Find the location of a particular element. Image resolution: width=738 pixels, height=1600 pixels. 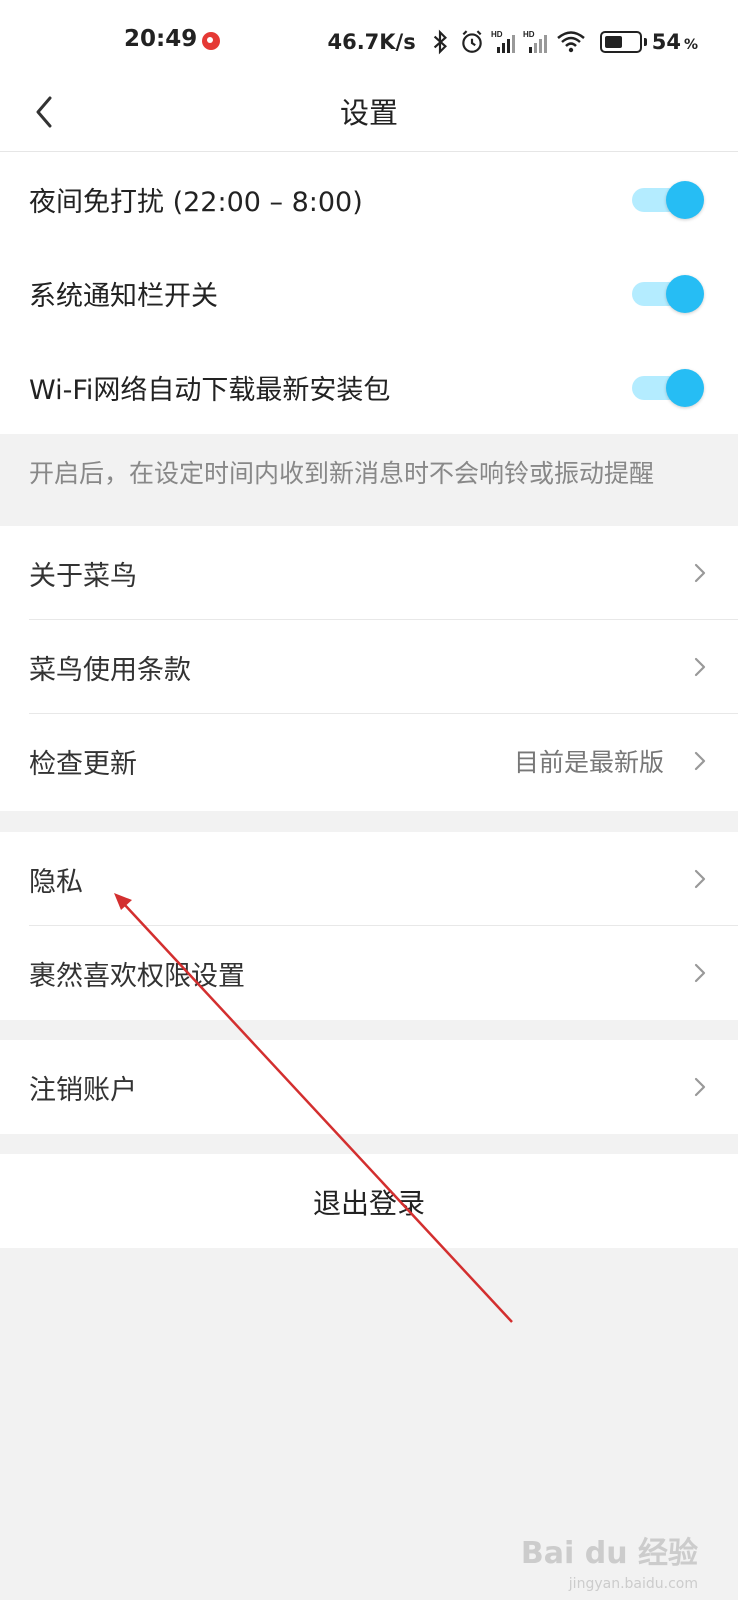

toggle-row-wifi-download: Wi-Fi网络自动下载最新安装包 is located at coordinates (369, 387).